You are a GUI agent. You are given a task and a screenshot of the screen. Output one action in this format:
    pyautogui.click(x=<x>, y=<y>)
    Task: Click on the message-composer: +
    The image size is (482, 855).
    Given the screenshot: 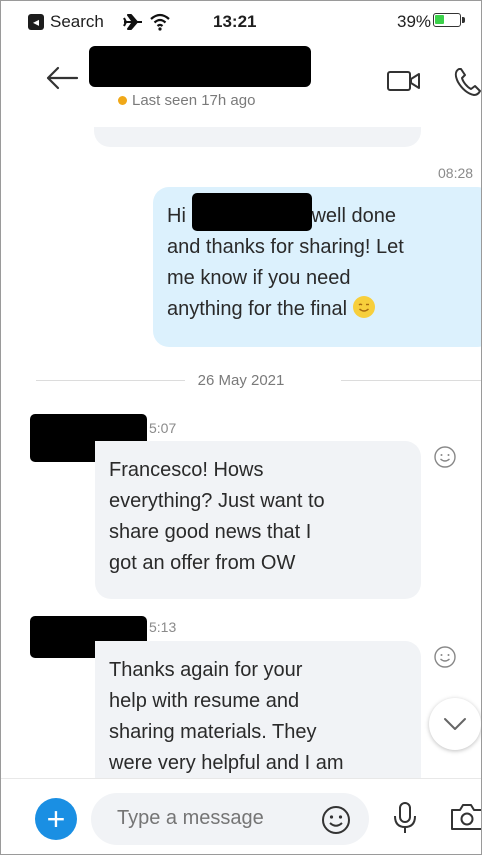 What is the action you would take?
    pyautogui.click(x=241, y=816)
    